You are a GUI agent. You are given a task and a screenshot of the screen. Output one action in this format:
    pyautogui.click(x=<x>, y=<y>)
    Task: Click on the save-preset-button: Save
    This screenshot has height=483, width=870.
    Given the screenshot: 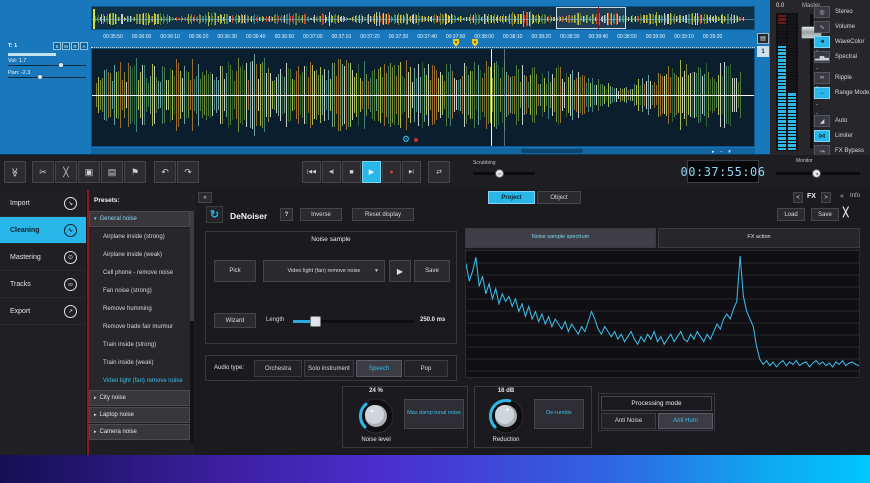 What is the action you would take?
    pyautogui.click(x=825, y=214)
    